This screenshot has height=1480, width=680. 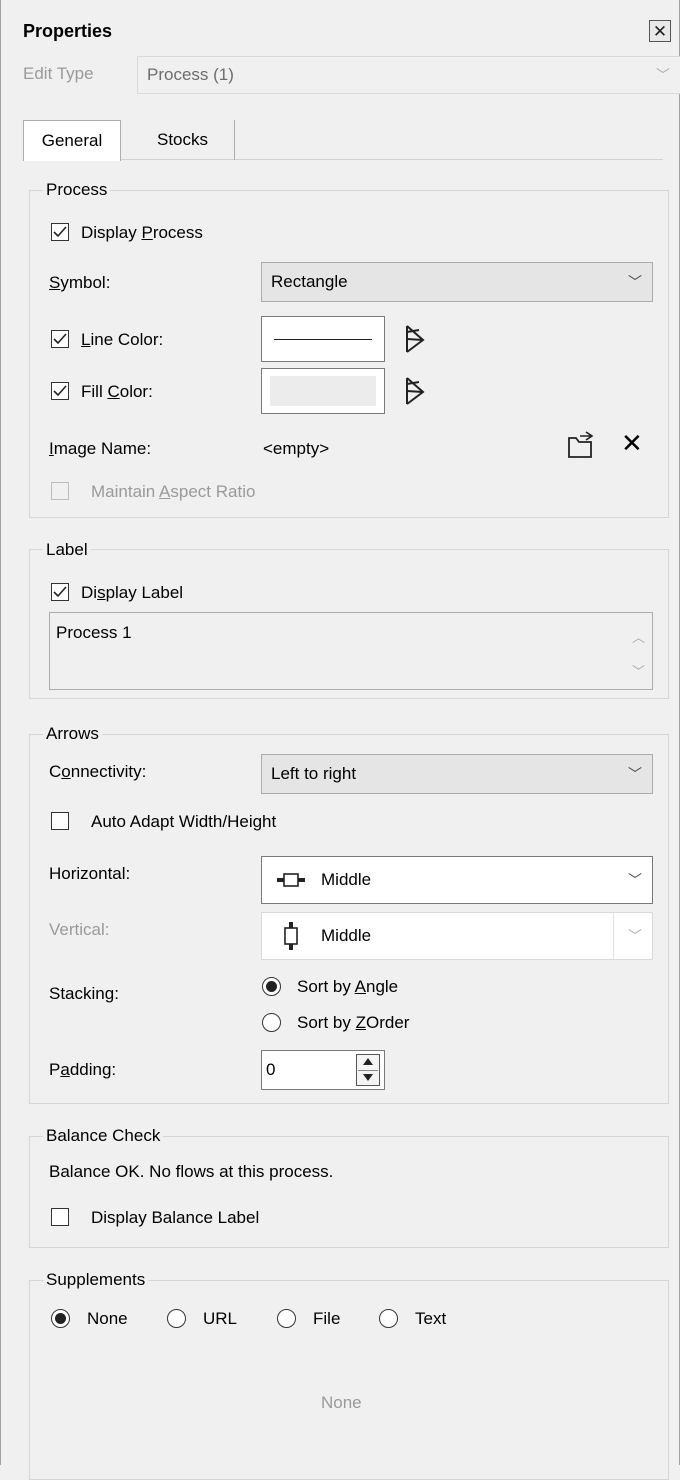 What do you see at coordinates (388, 1318) in the screenshot?
I see `supplement-text-radio` at bounding box center [388, 1318].